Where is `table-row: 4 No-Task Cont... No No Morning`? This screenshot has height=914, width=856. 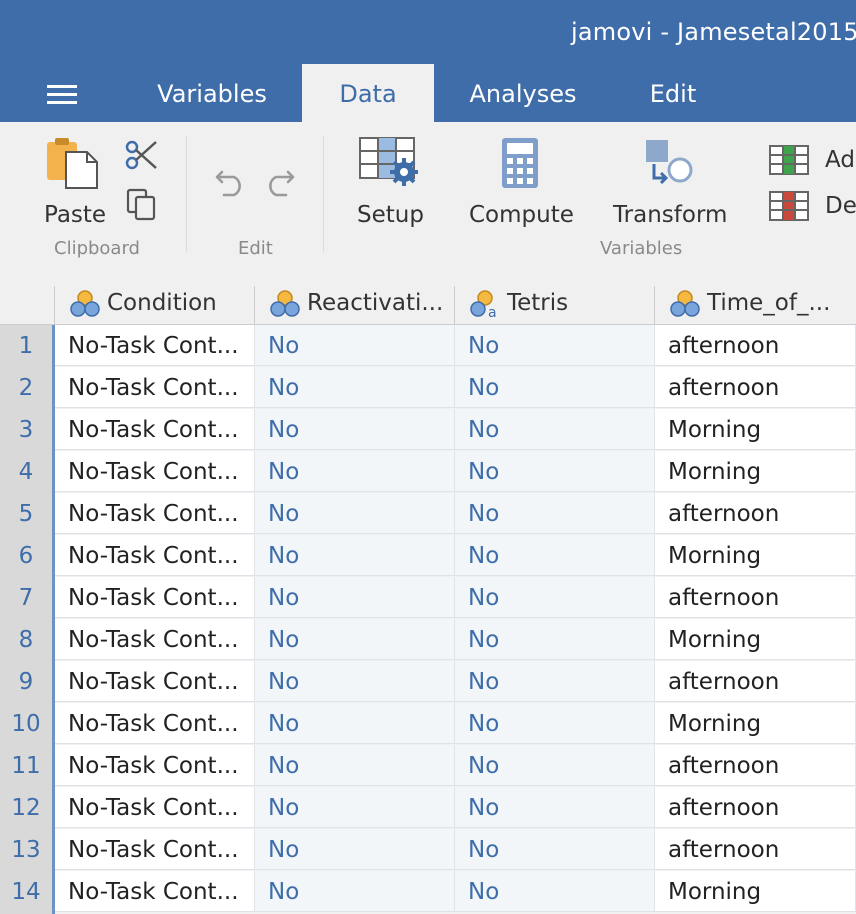
table-row: 4 No-Task Cont... No No Morning is located at coordinates (428, 472).